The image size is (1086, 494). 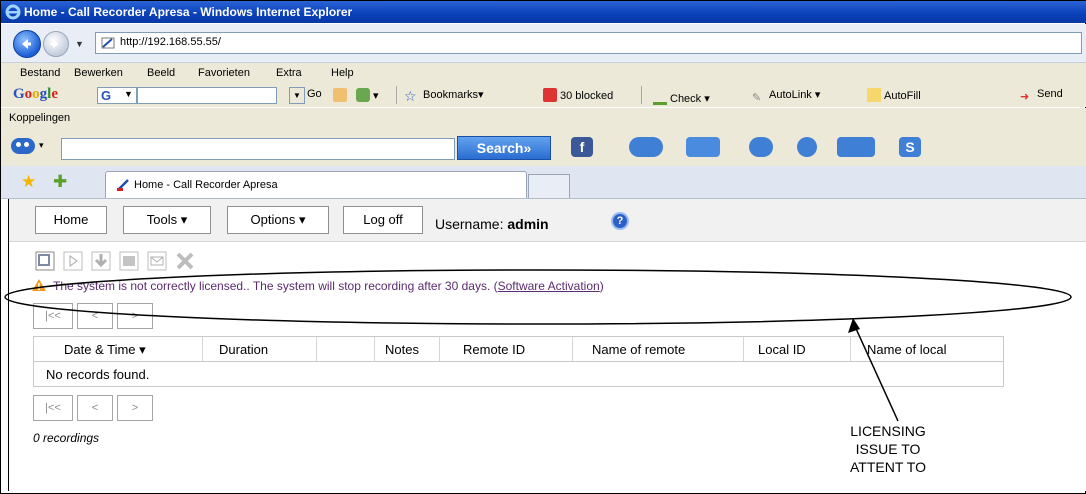 I want to click on go-button: Go, so click(x=314, y=94).